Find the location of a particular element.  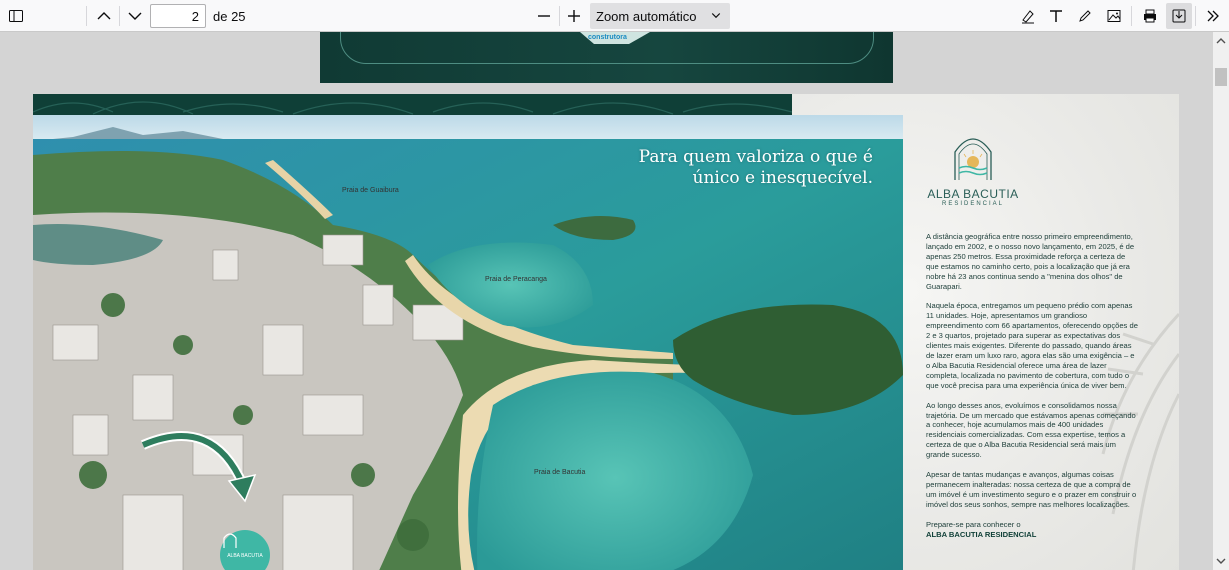

highlight-icon is located at coordinates (1028, 17).